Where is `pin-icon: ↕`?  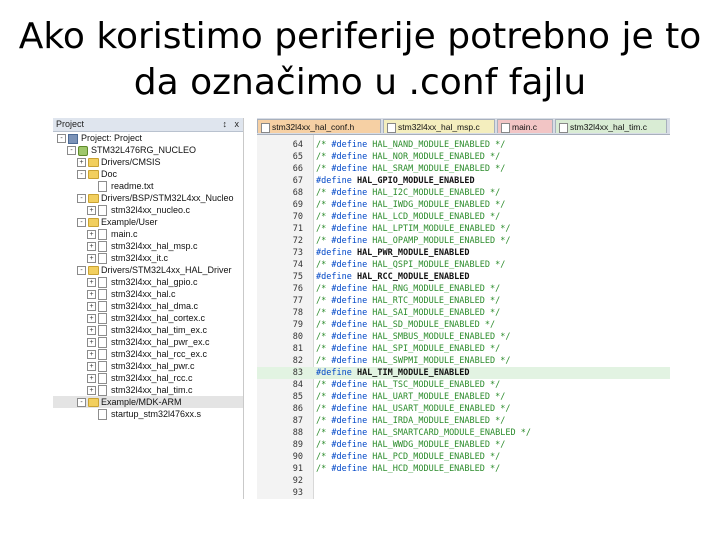 pin-icon: ↕ is located at coordinates (225, 124).